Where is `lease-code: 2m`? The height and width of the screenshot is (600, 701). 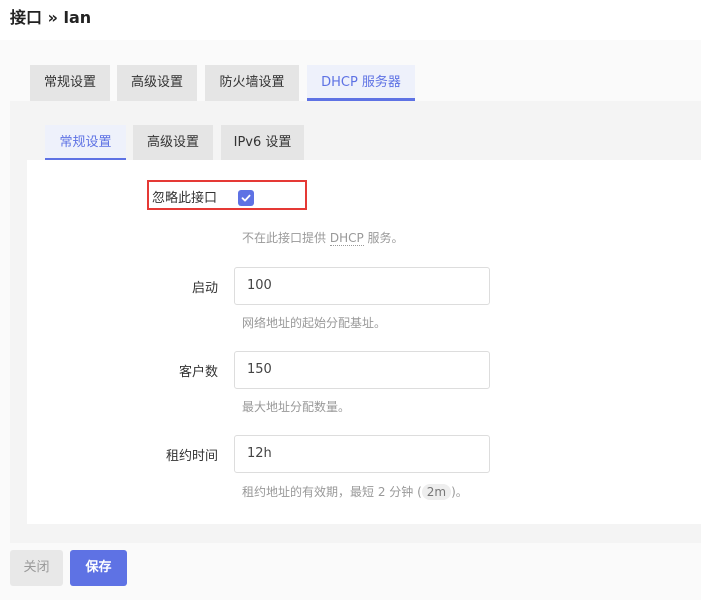 lease-code: 2m is located at coordinates (436, 492).